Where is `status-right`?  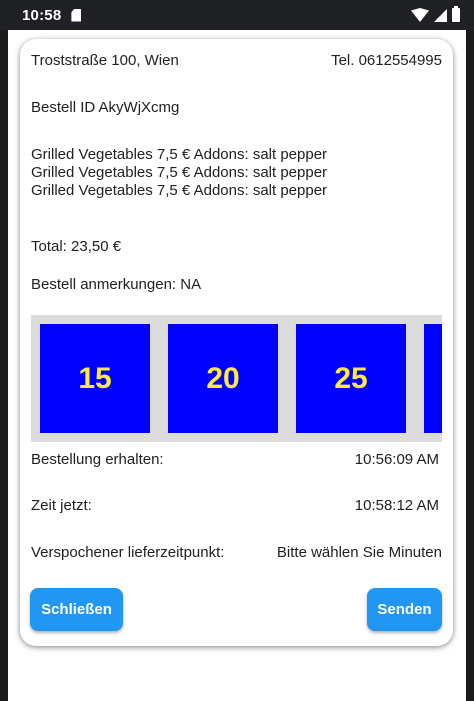
status-right is located at coordinates (435, 14).